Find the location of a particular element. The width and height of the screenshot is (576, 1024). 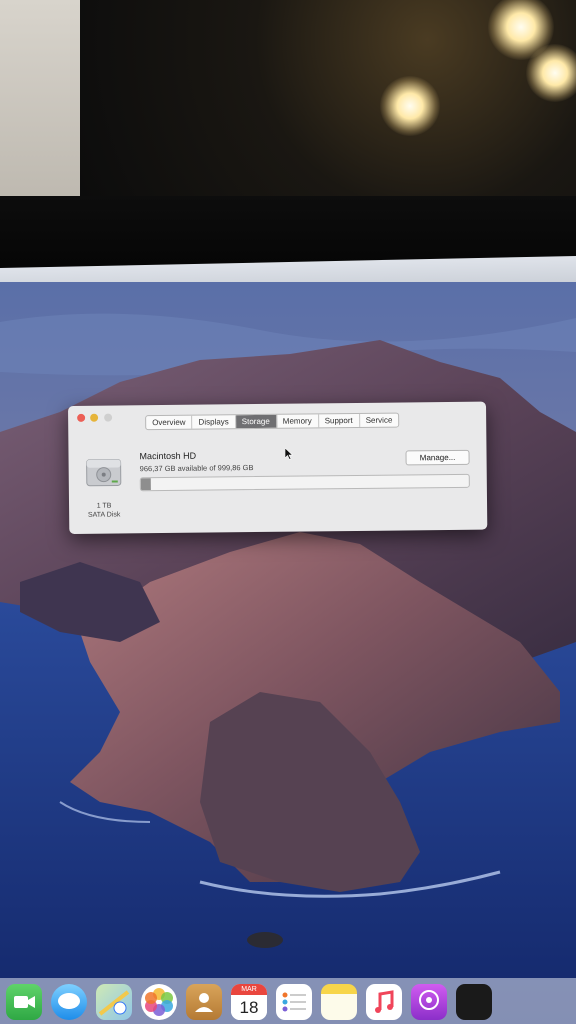

close-window-button is located at coordinates (81, 417).